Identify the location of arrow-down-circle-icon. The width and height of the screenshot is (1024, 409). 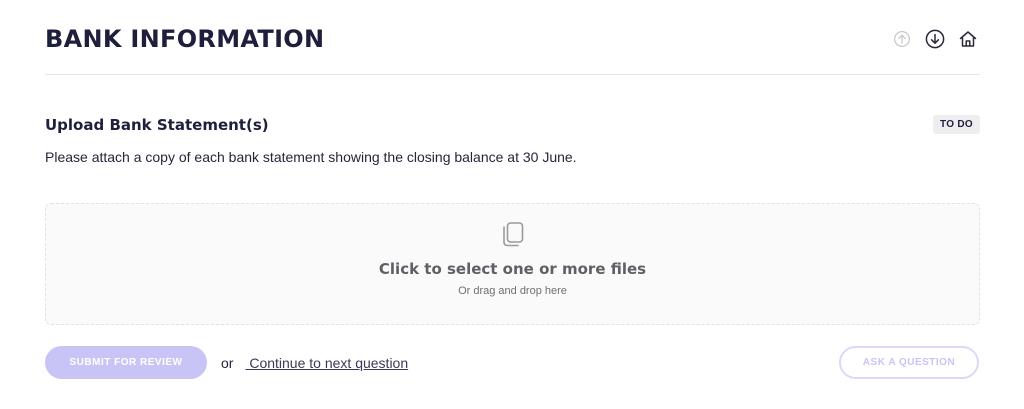
(935, 39).